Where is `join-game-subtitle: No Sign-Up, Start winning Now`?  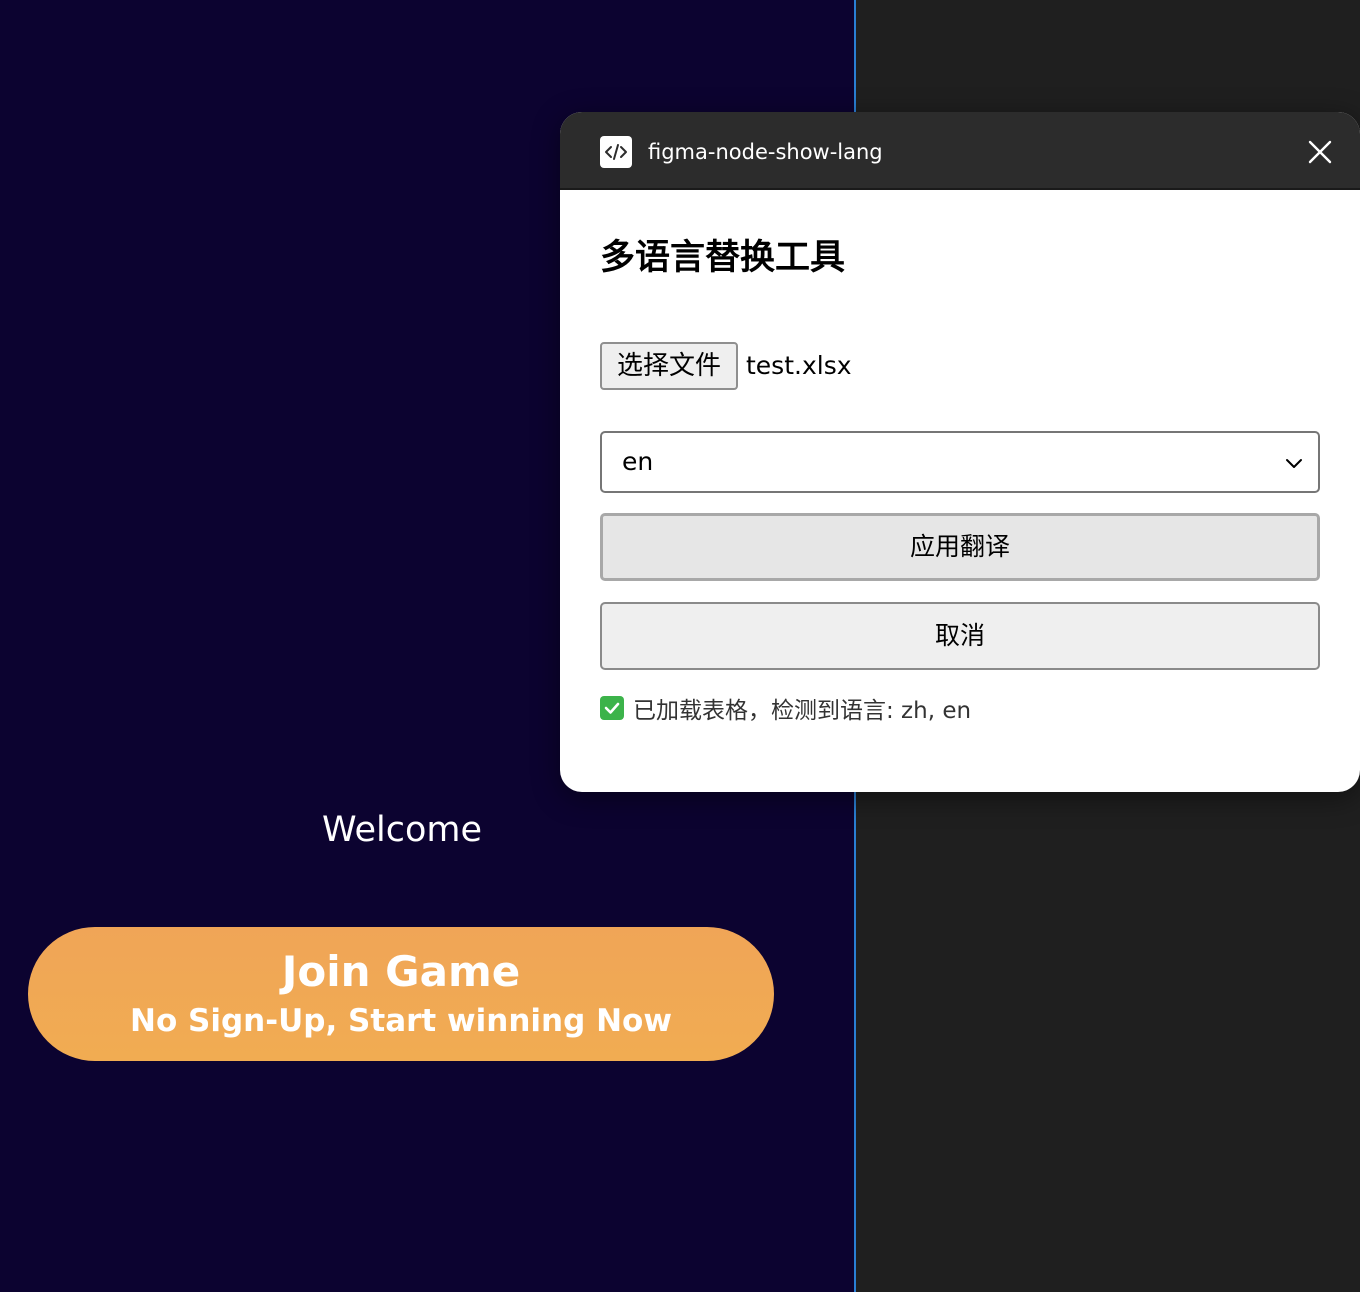 join-game-subtitle: No Sign-Up, Start winning Now is located at coordinates (401, 1021).